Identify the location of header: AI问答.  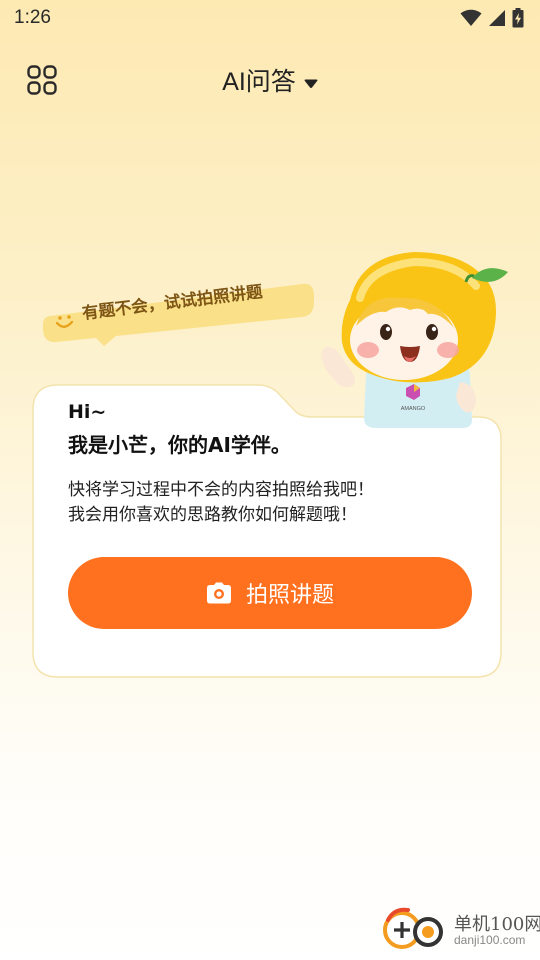
(270, 78).